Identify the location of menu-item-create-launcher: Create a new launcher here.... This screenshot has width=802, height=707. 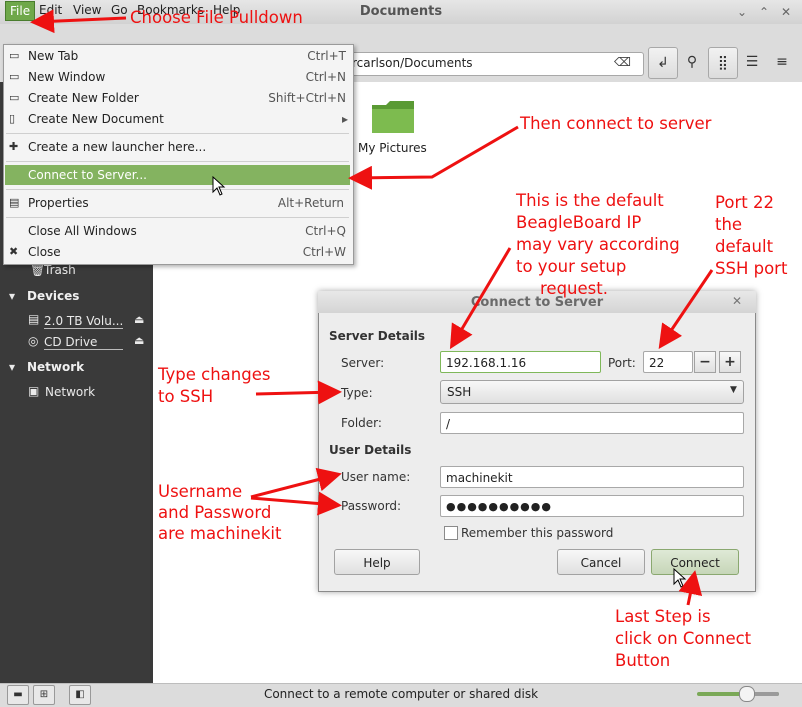
(117, 147).